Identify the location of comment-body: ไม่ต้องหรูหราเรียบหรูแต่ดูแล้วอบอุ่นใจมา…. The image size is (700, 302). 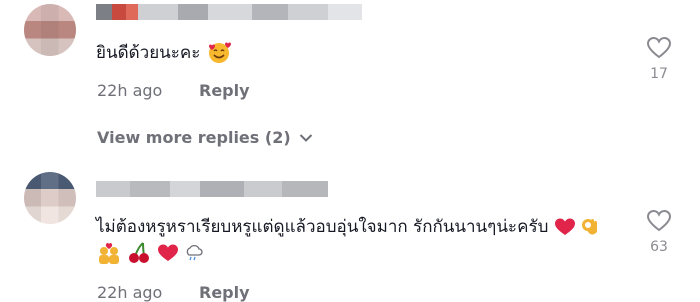
(322, 227).